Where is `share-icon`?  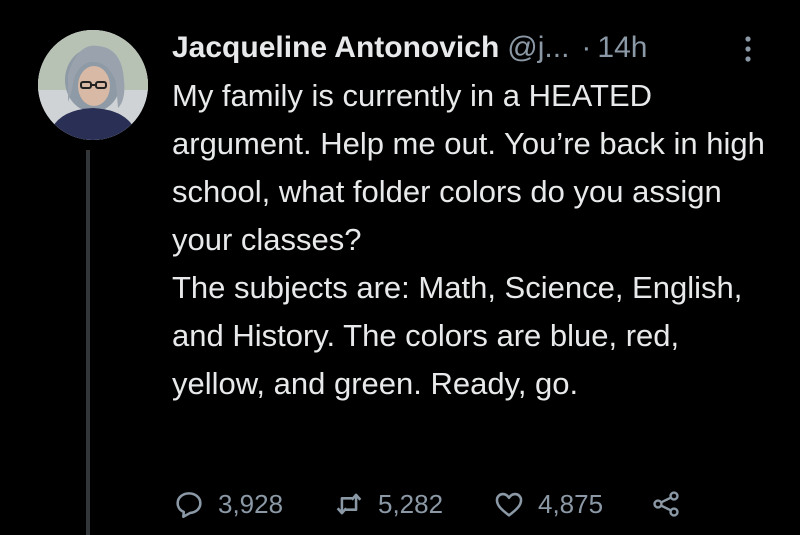 share-icon is located at coordinates (666, 504).